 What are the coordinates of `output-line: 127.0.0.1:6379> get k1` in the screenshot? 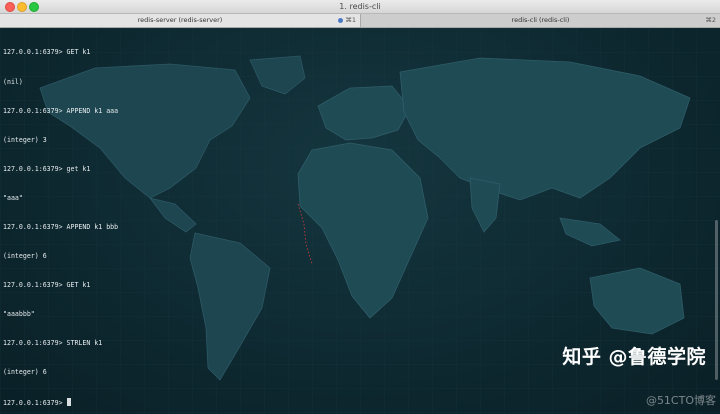 It's located at (47, 168).